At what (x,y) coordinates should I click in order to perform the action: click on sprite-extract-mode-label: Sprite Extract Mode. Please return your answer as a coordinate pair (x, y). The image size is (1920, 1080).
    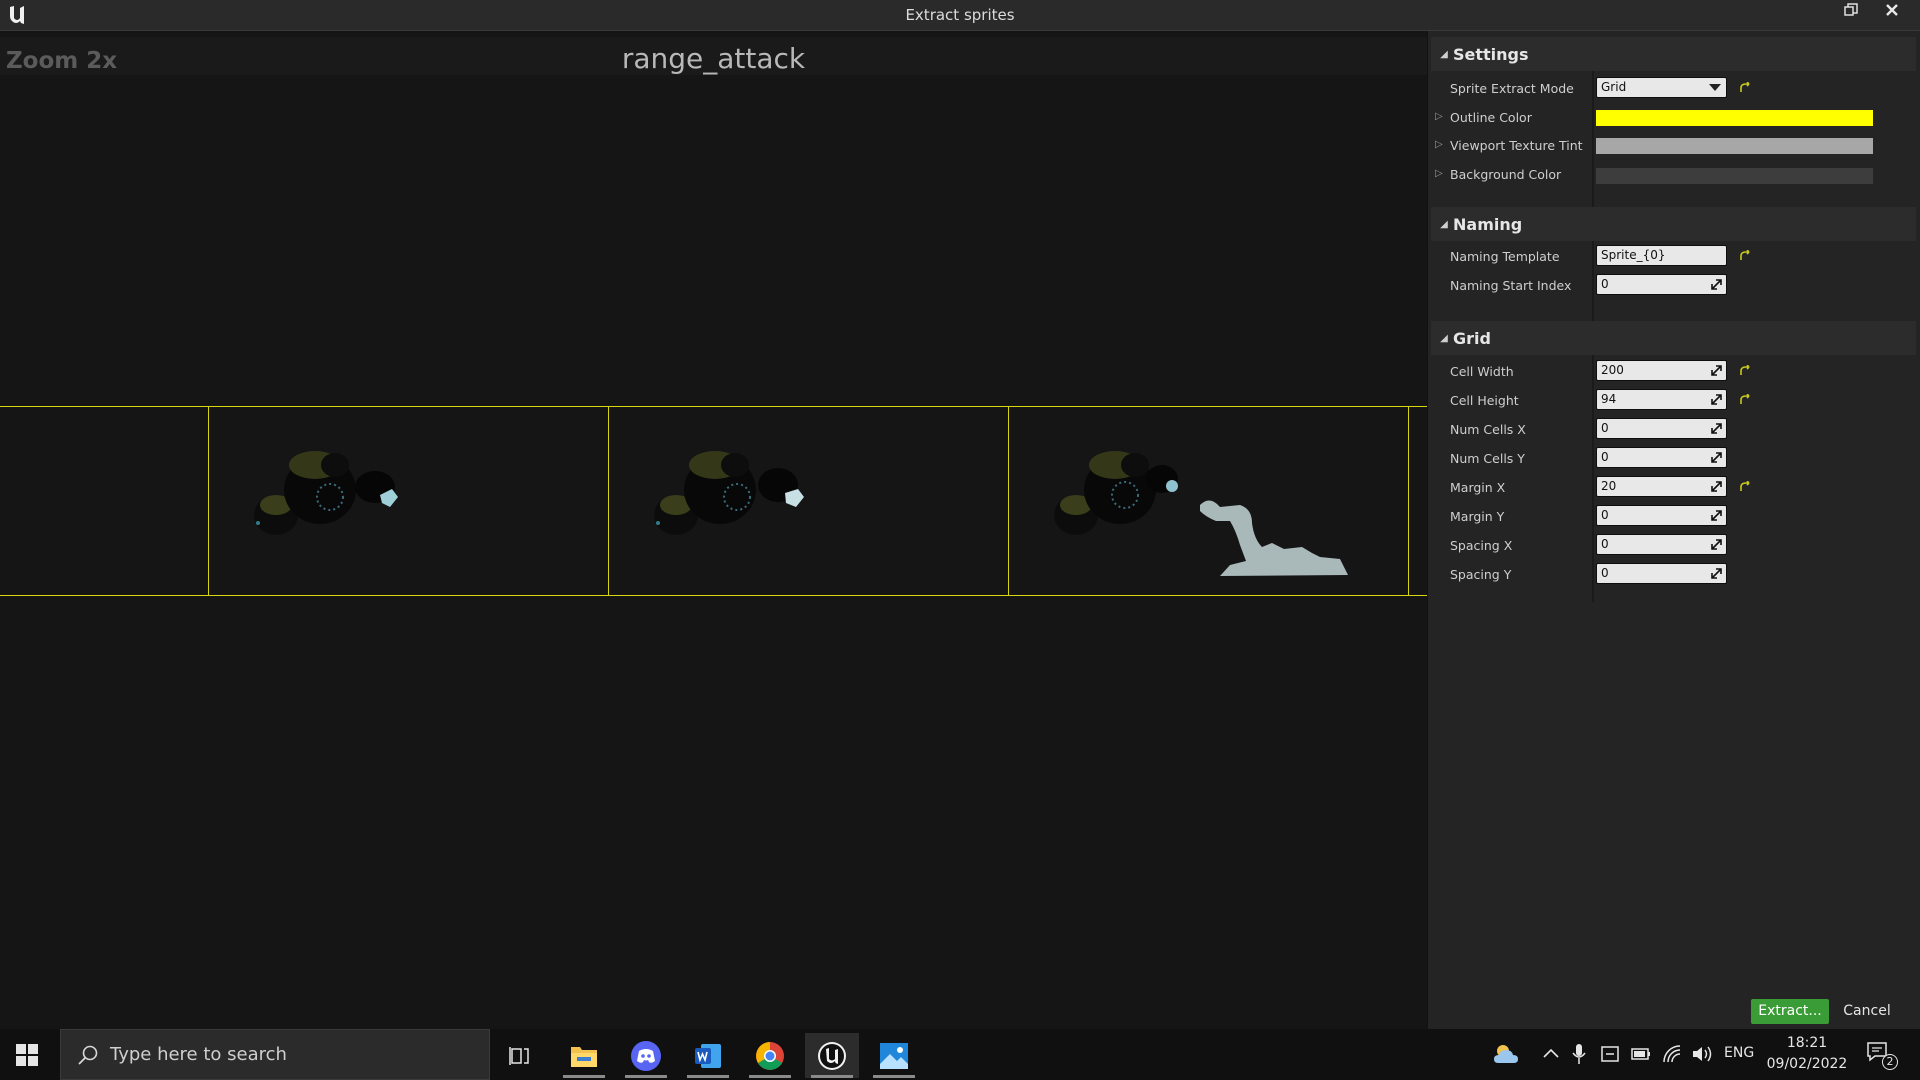
    Looking at the image, I should click on (1512, 88).